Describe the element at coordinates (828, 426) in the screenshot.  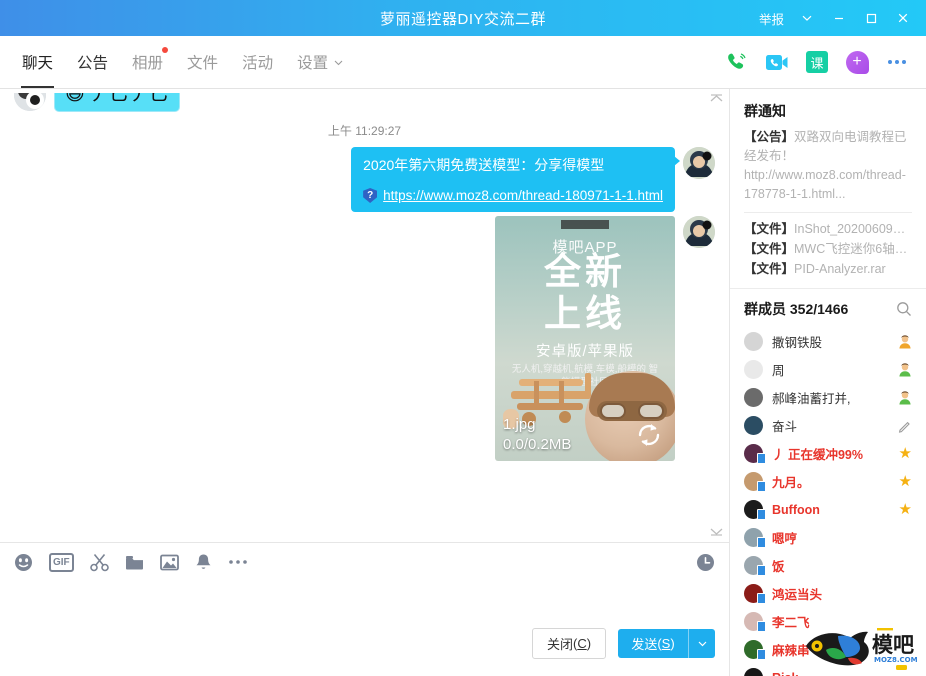
I see `member-list-item: 奋斗` at that location.